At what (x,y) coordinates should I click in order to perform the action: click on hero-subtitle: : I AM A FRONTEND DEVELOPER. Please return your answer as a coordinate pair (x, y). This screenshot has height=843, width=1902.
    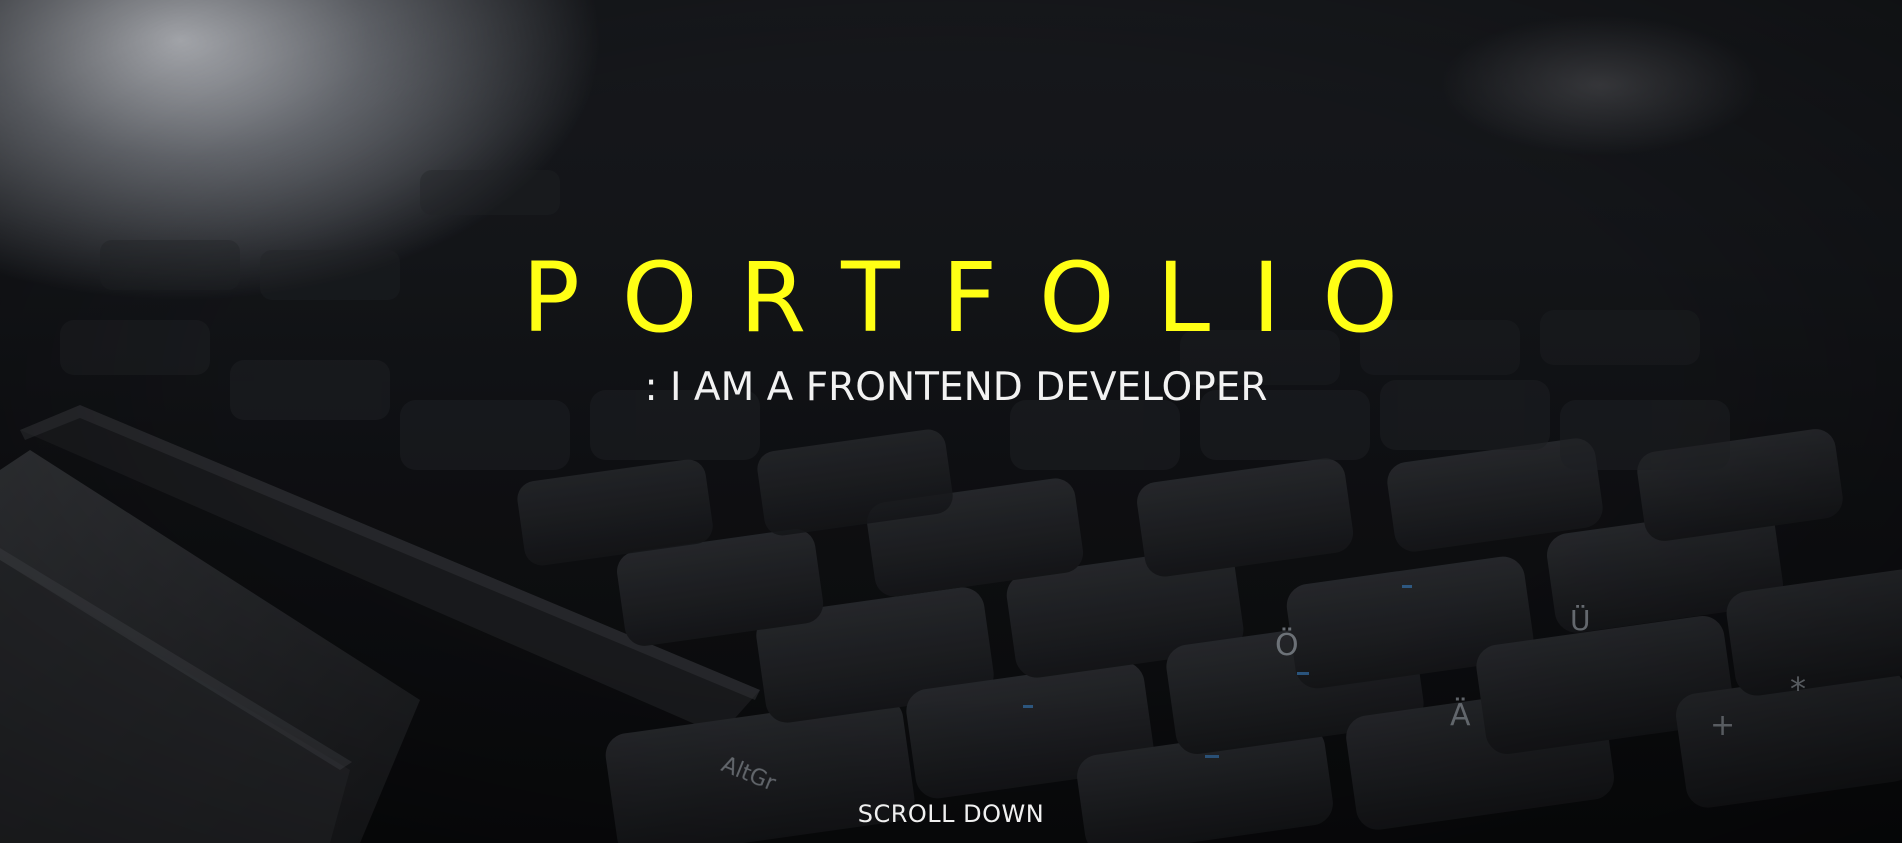
    Looking at the image, I should click on (956, 387).